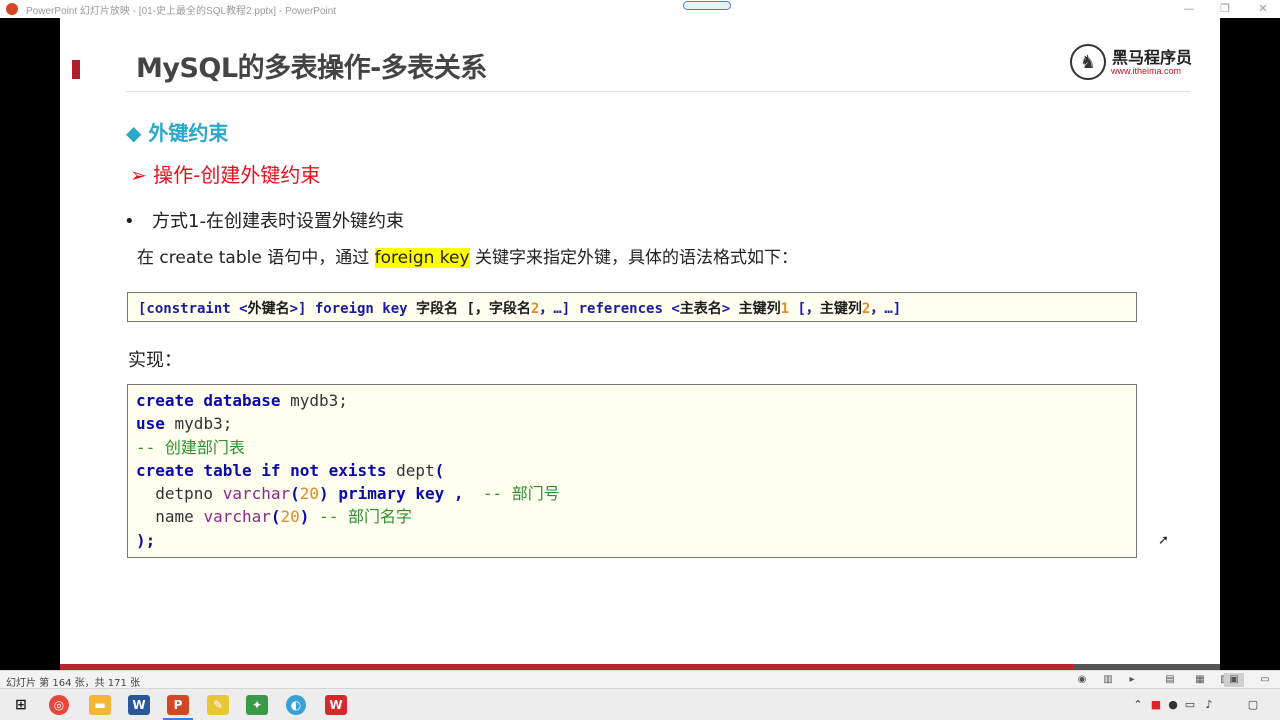 The height and width of the screenshot is (720, 1280). Describe the element at coordinates (785, 309) in the screenshot. I see `syntax-part: 1` at that location.